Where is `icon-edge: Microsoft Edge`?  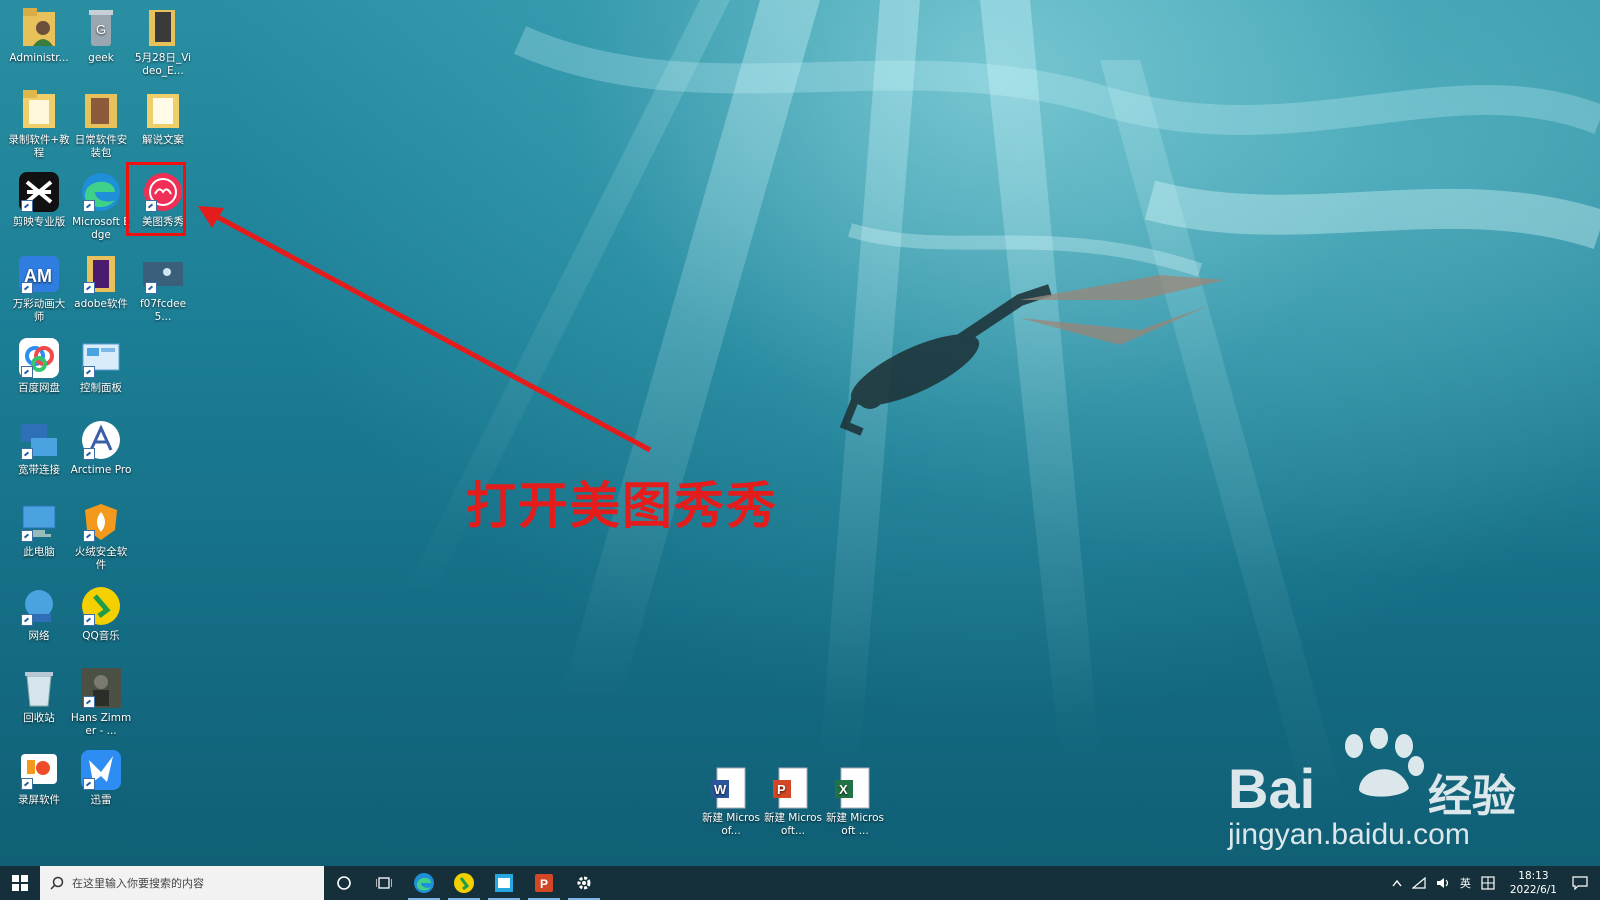 icon-edge: Microsoft Edge is located at coordinates (101, 206).